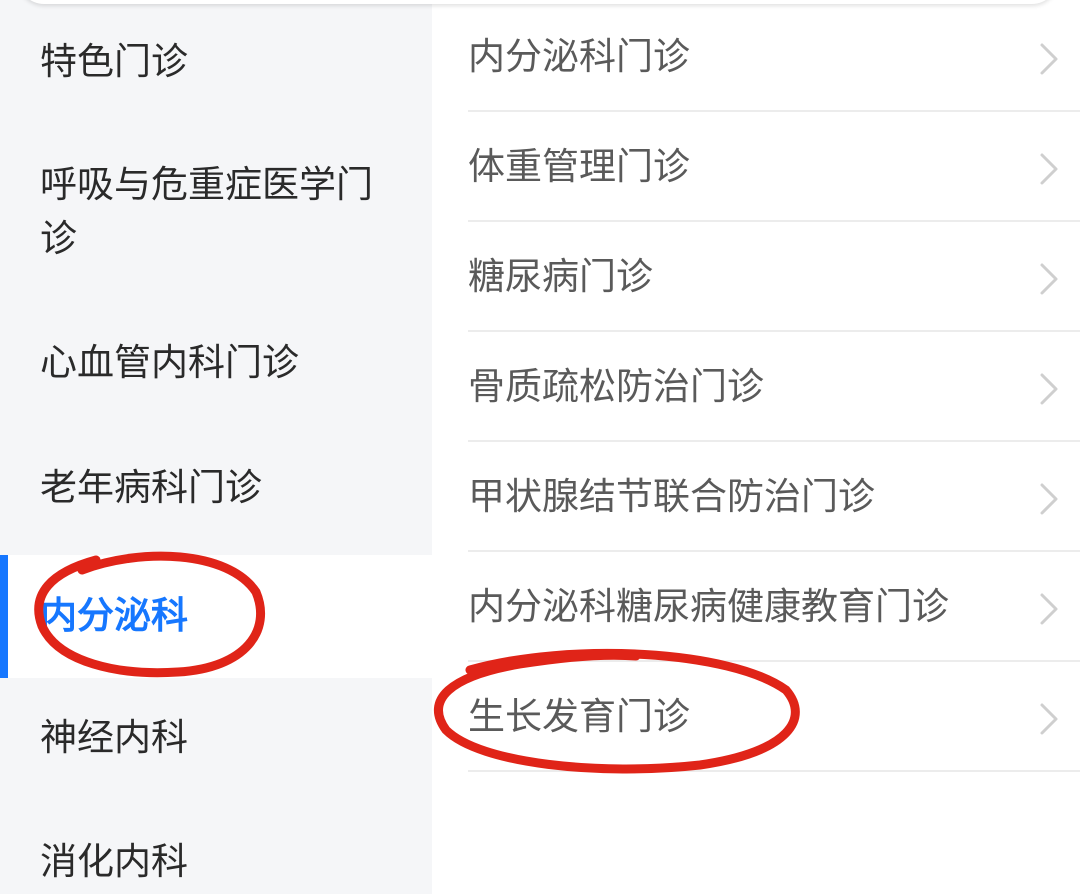 The width and height of the screenshot is (1080, 894). I want to click on clinic-row-osteoporosis: 骨质疏松防治门诊, so click(774, 387).